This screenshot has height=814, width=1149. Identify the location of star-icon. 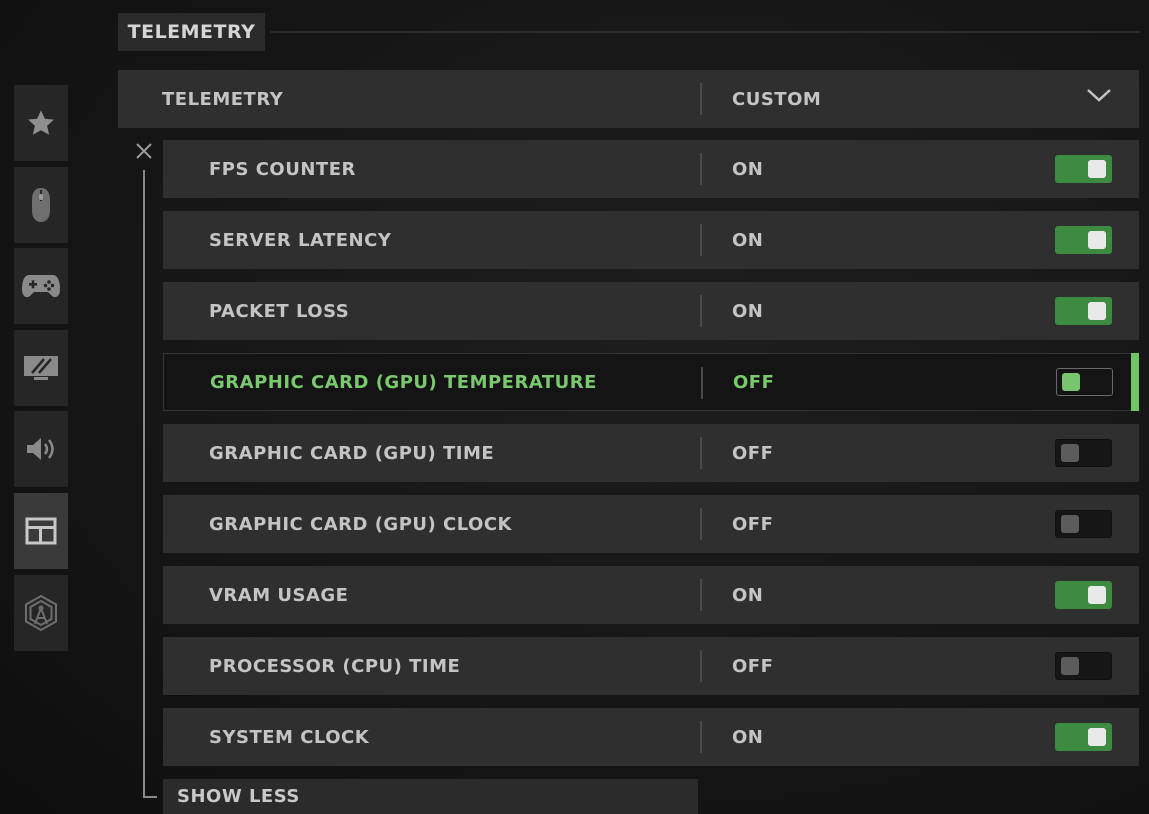
(41, 122).